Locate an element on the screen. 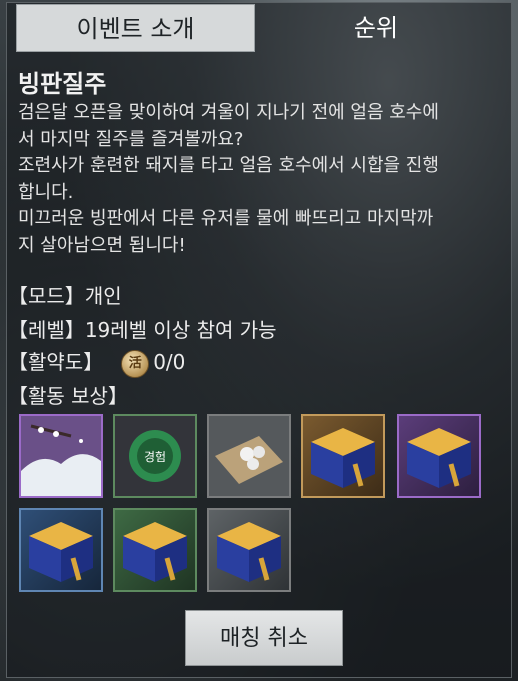 The height and width of the screenshot is (681, 518). reward-header: 【활동 보상】 is located at coordinates (68, 394).